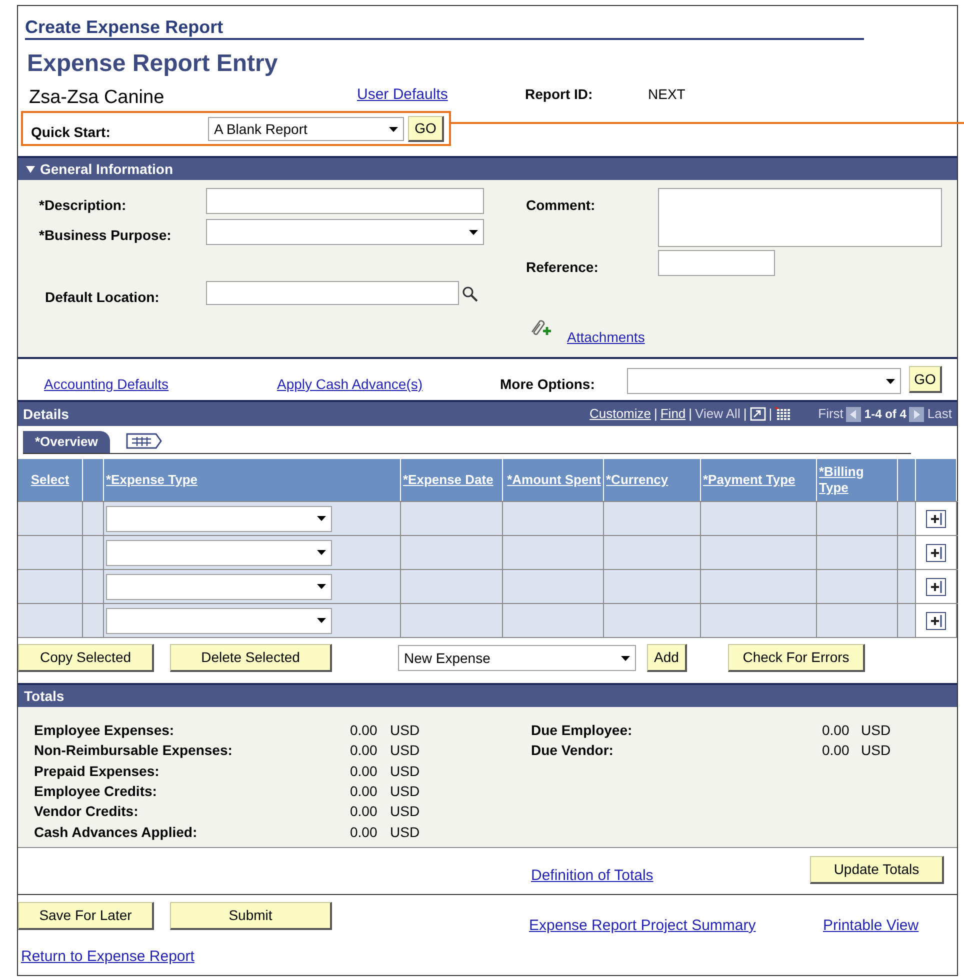 This screenshot has width=964, height=977. I want to click on total-label: Employee Credits:, so click(95, 791).